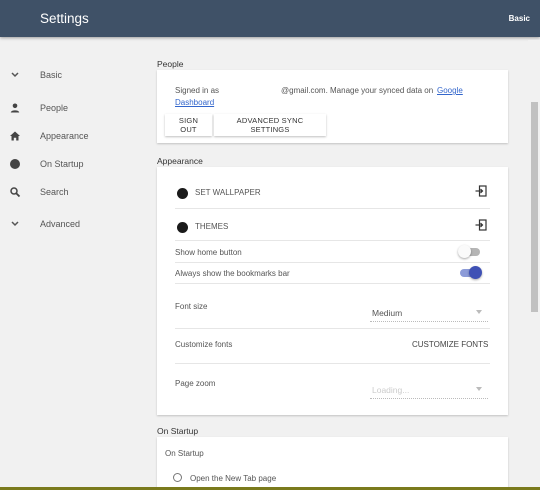  Describe the element at coordinates (70, 192) in the screenshot. I see `sidebar-item-search: Search` at that location.